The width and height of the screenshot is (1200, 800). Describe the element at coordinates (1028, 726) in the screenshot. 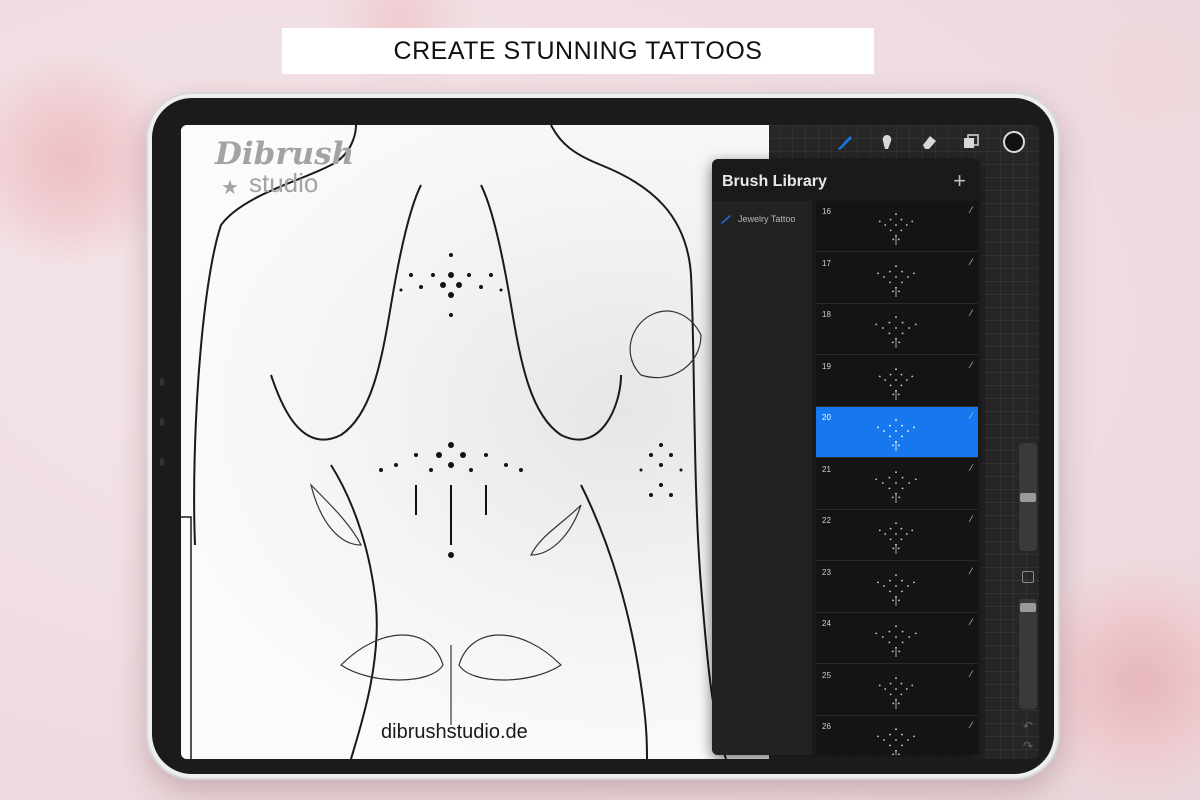

I see `undo-icon: ↶` at that location.